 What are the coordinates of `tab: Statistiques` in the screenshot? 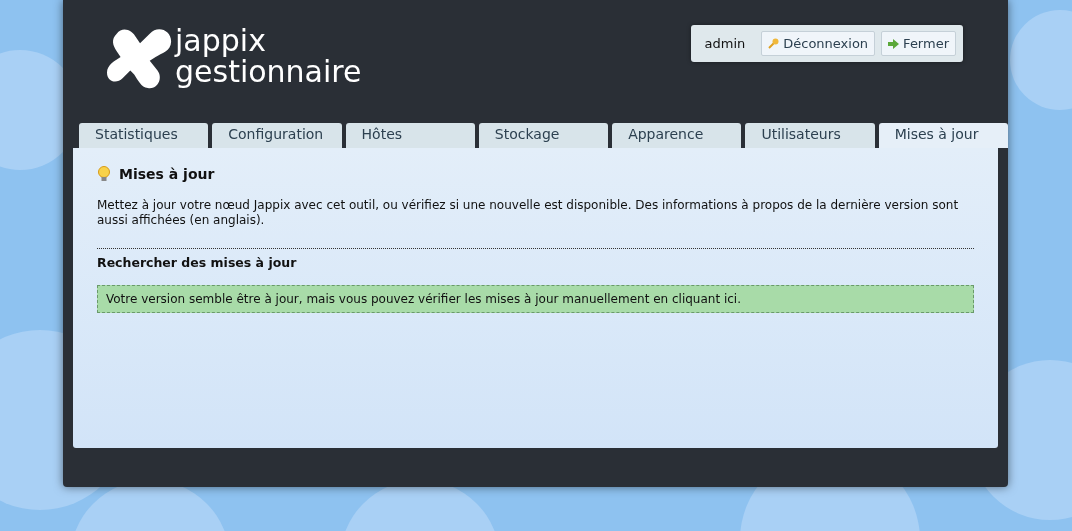 It's located at (144, 135).